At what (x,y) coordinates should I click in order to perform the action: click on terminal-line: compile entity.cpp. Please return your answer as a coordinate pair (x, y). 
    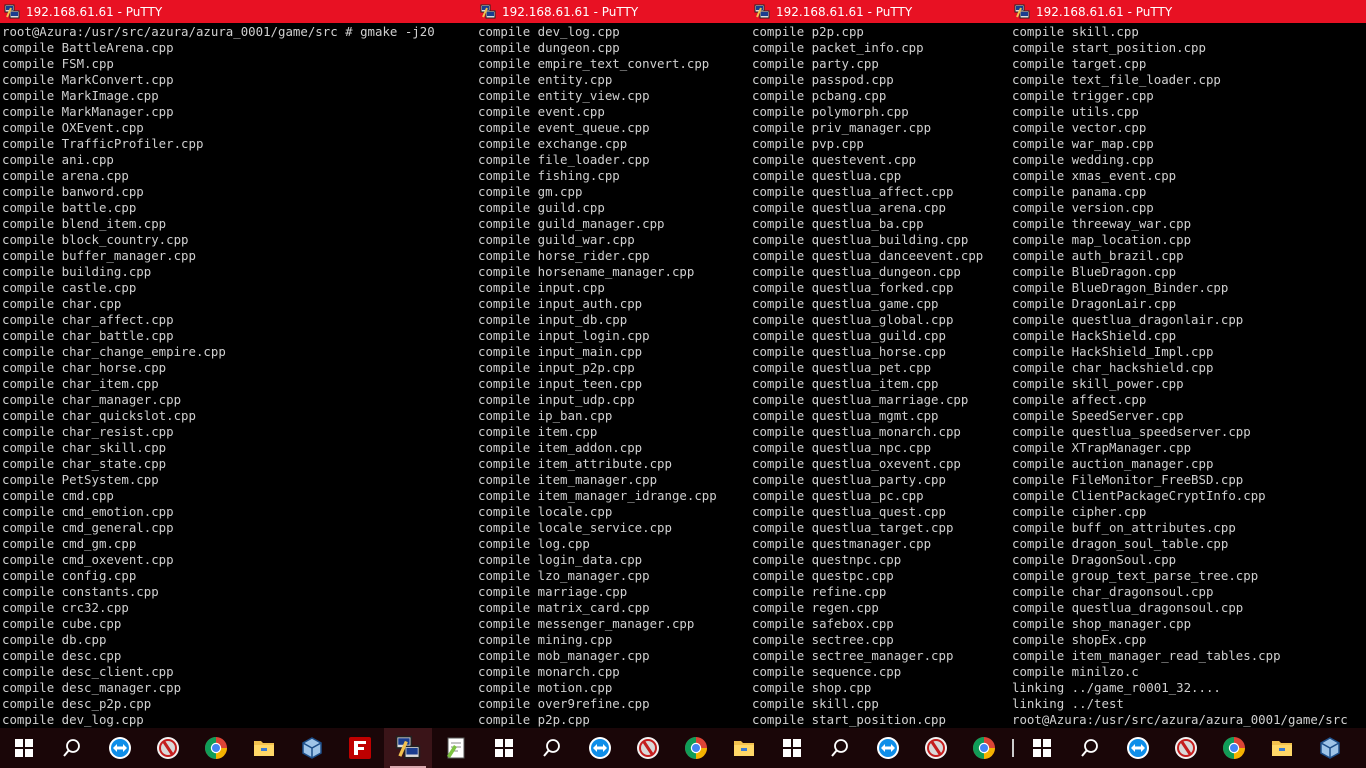
    Looking at the image, I should click on (545, 79).